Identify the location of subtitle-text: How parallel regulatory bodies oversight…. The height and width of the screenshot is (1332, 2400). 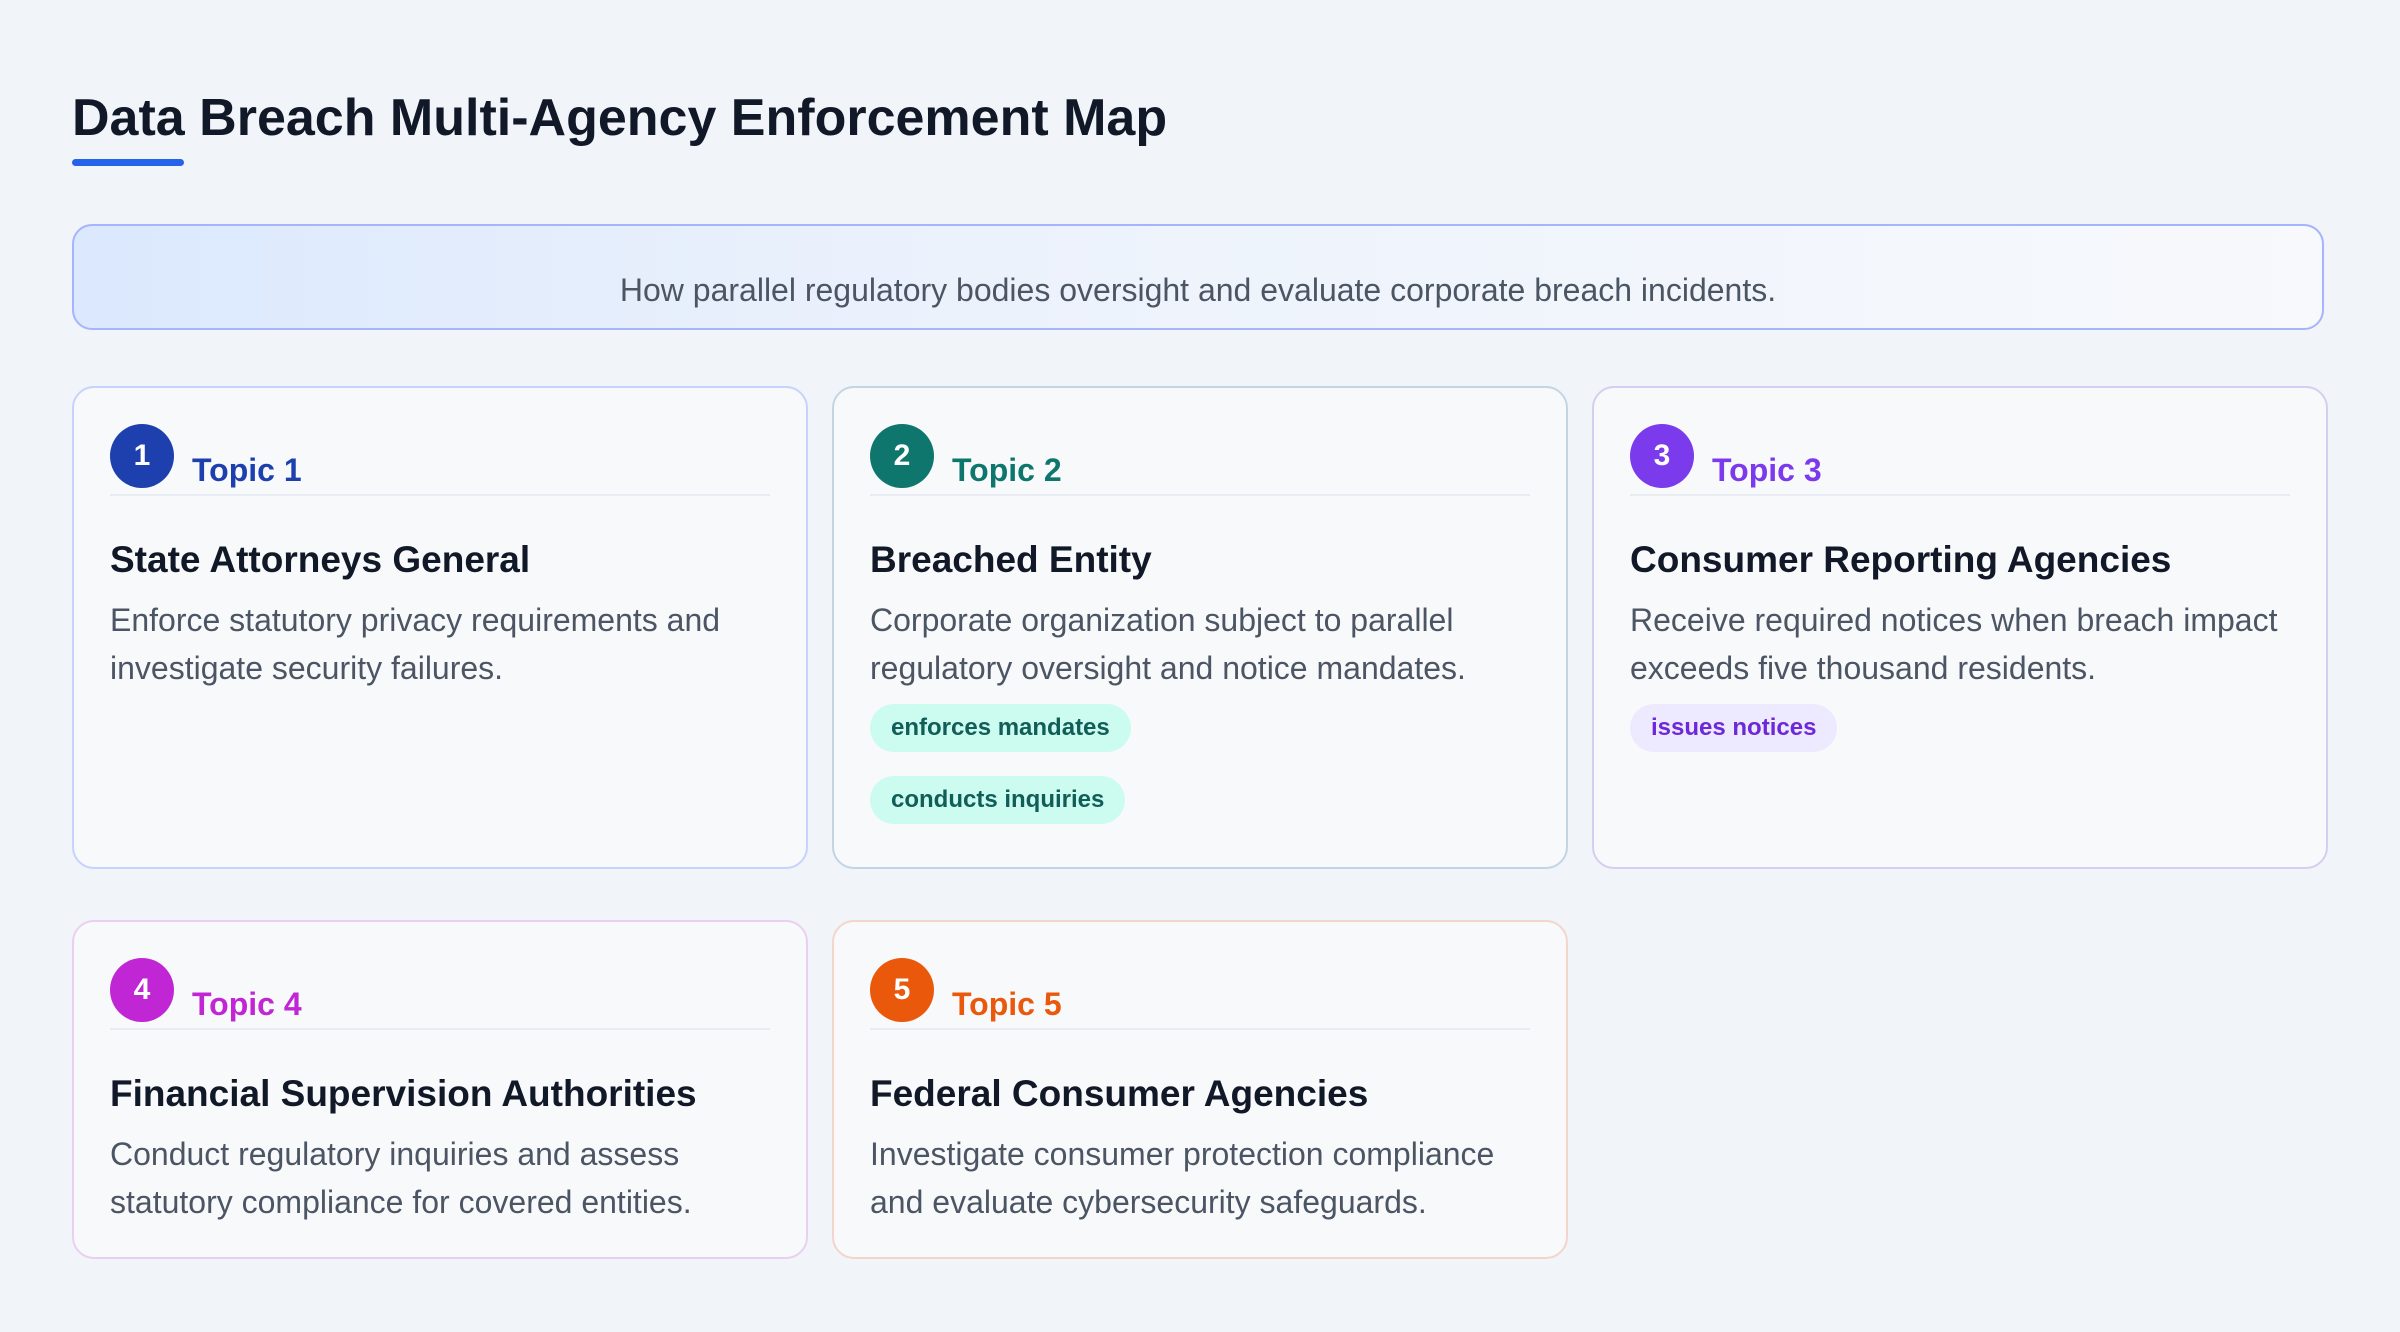
(1198, 290).